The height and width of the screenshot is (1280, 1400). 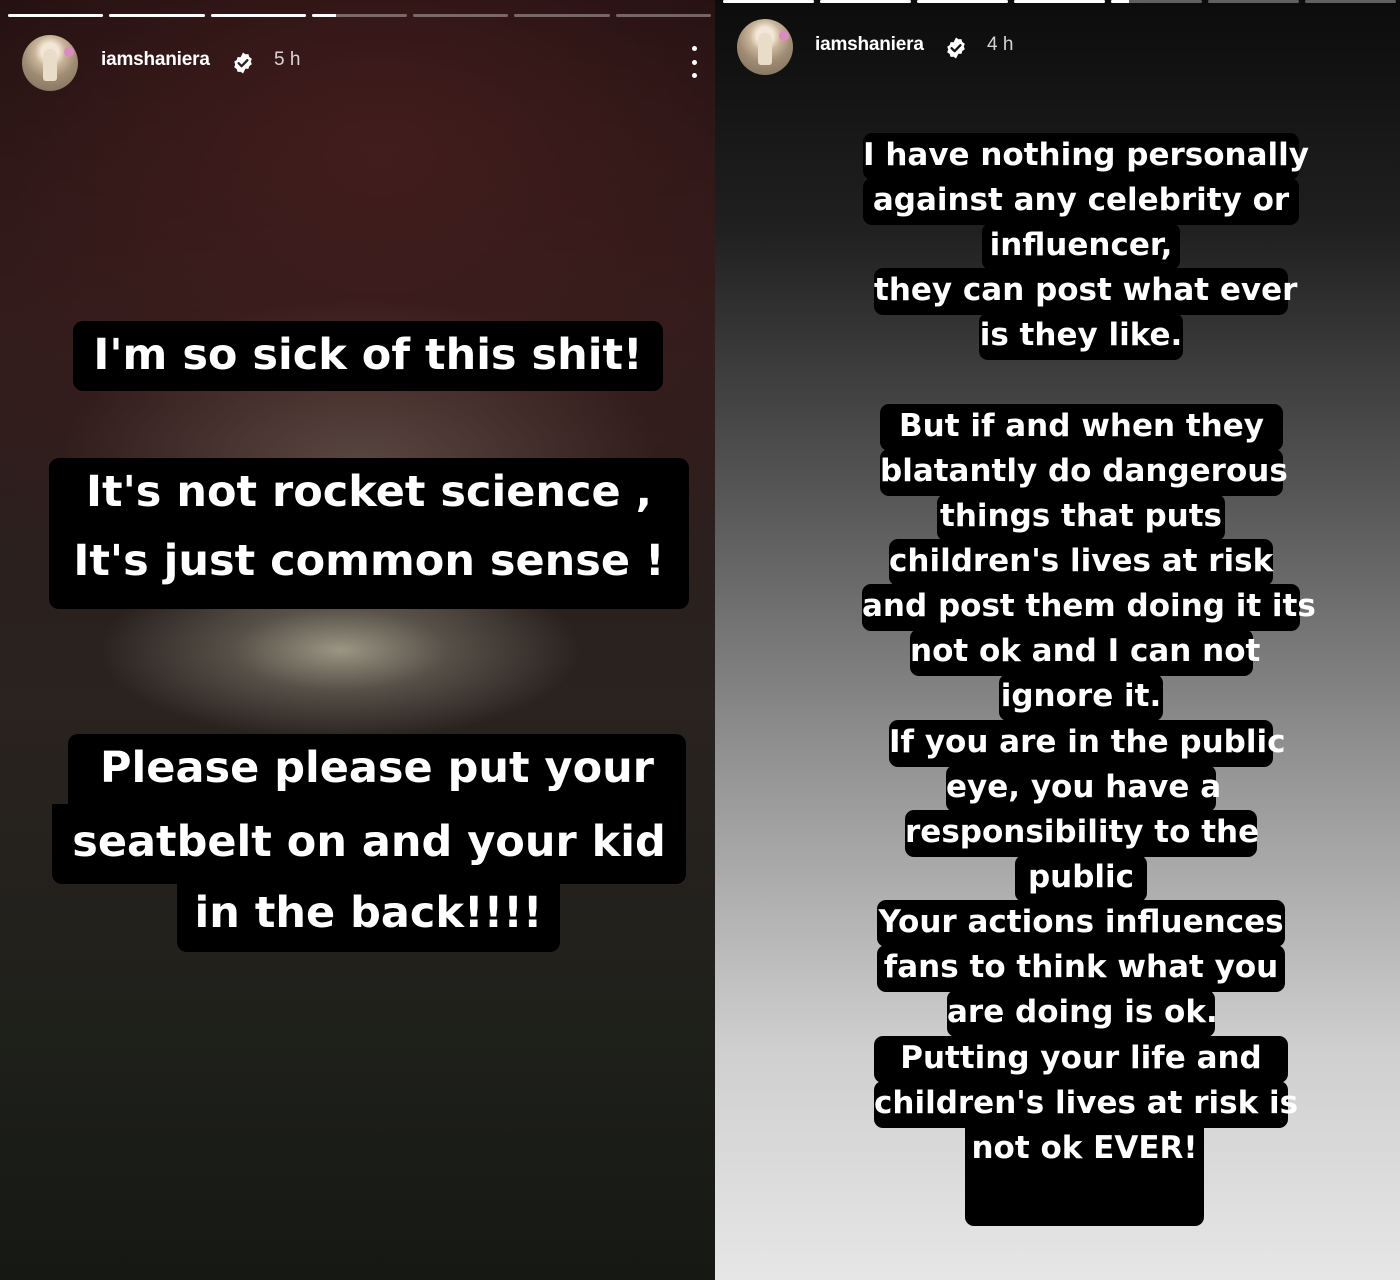 What do you see at coordinates (1081, 878) in the screenshot?
I see `story-text-line: public` at bounding box center [1081, 878].